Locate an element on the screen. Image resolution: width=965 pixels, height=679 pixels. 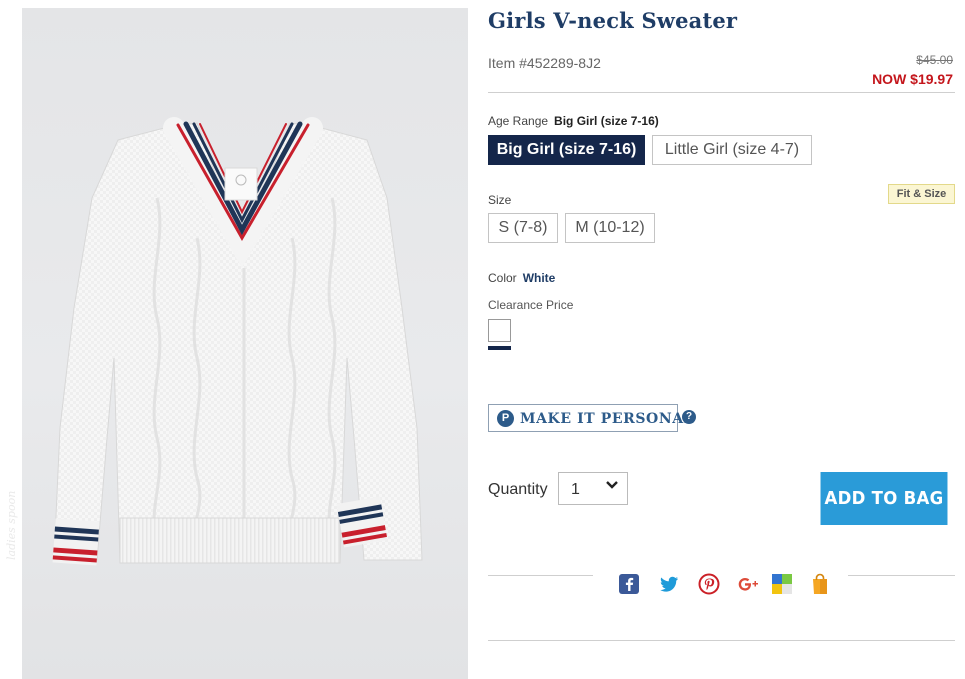
quantity-select: 1 is located at coordinates (593, 488).